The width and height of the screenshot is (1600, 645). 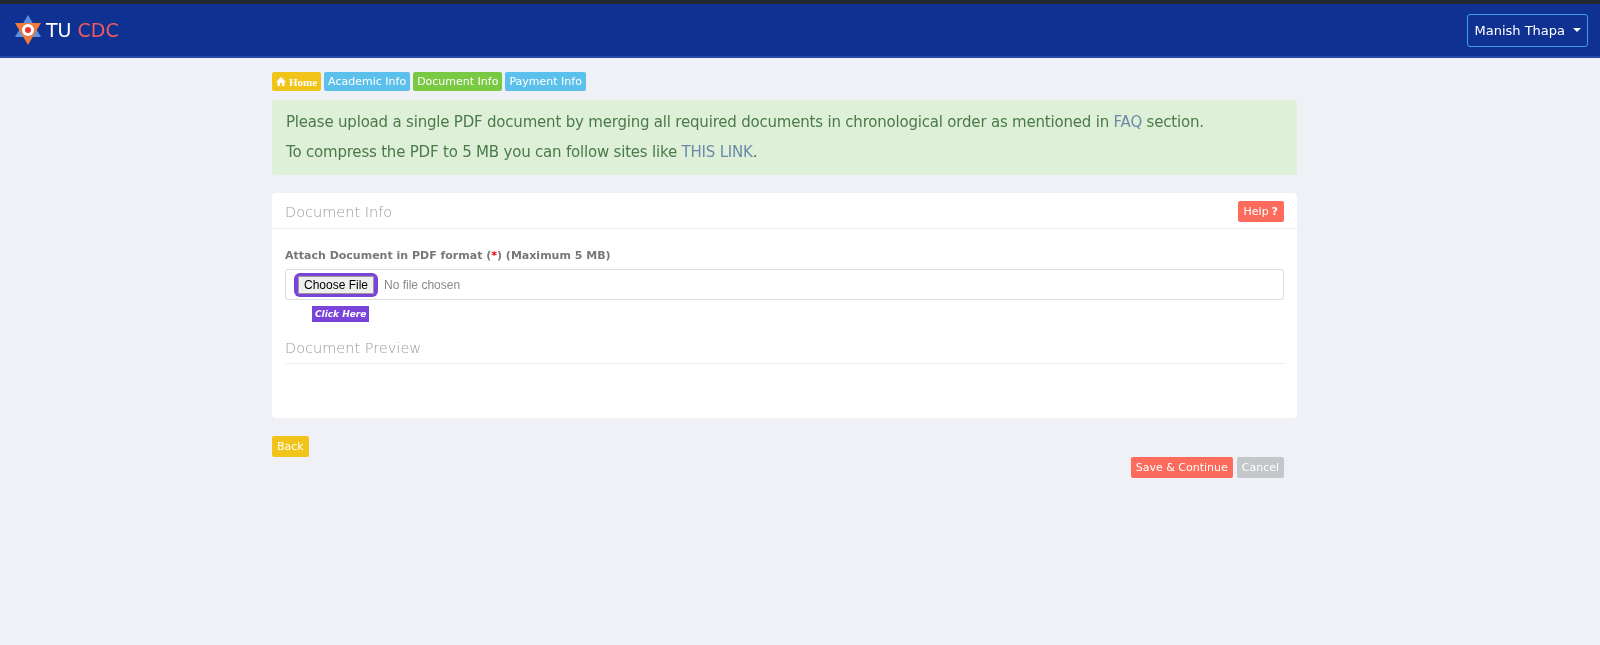 What do you see at coordinates (353, 348) in the screenshot?
I see `preview-title: Document Preview` at bounding box center [353, 348].